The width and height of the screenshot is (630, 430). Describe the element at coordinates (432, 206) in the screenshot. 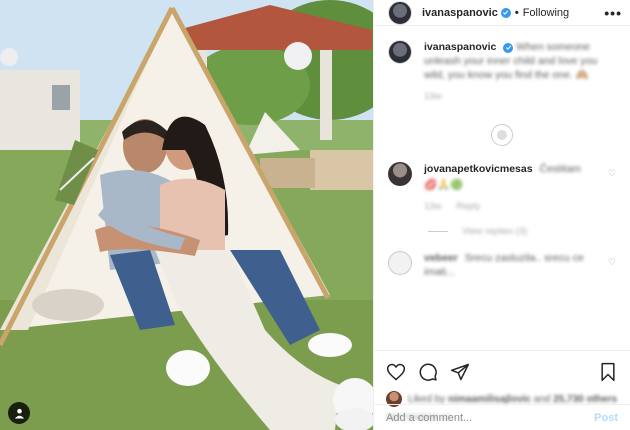

I see `comment-time: 13w` at that location.